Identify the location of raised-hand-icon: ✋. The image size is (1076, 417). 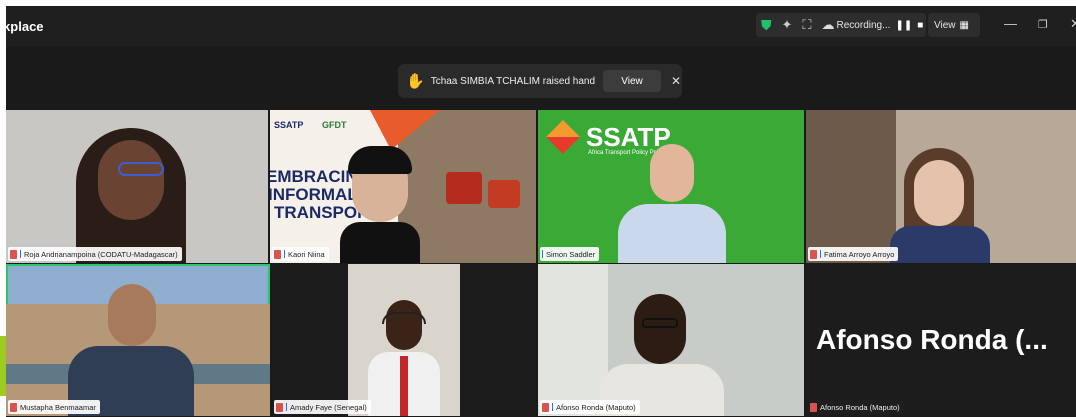
(415, 81).